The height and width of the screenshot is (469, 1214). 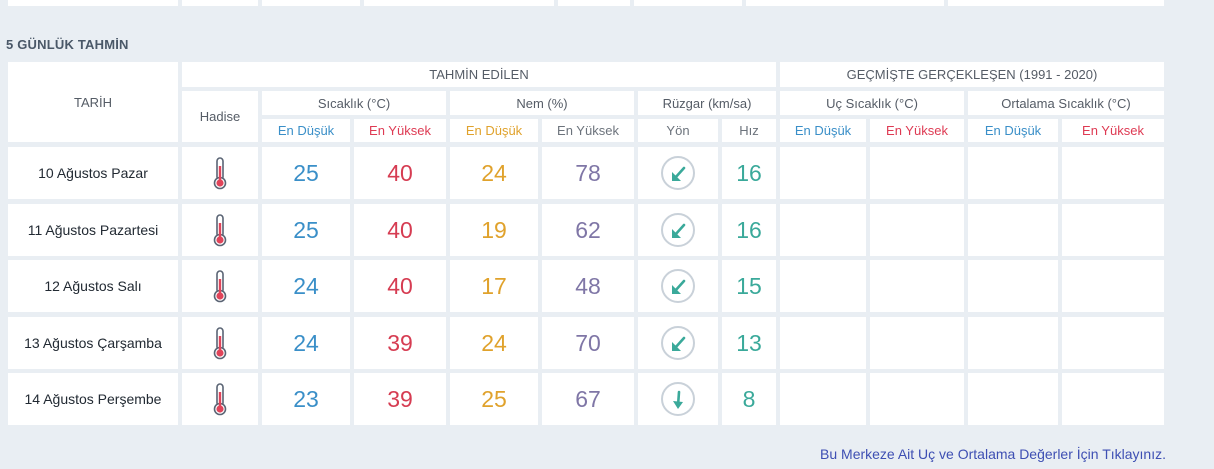 What do you see at coordinates (494, 130) in the screenshot?
I see `subheader-humidity-low: En Düşük` at bounding box center [494, 130].